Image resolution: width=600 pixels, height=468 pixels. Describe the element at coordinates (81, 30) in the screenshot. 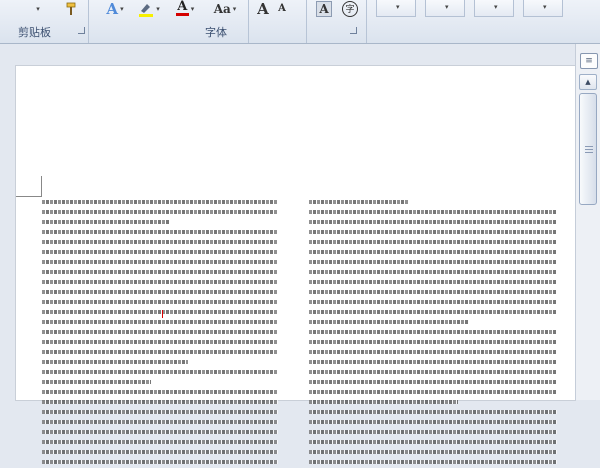

I see `clipboard-launcher-icon` at that location.